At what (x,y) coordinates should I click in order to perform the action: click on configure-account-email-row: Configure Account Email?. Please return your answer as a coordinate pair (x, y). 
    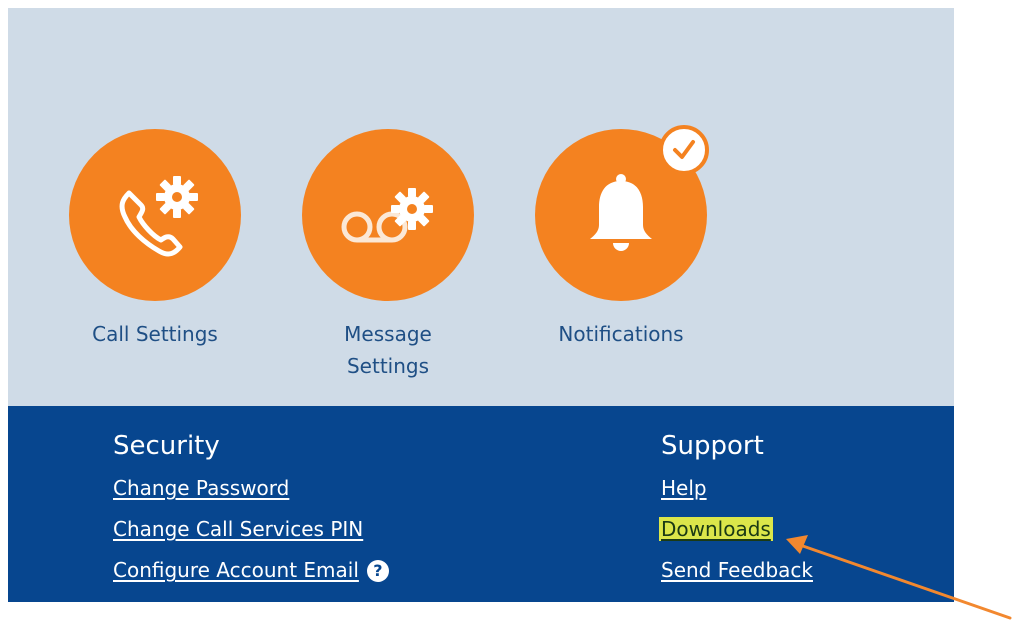
    Looking at the image, I should click on (251, 570).